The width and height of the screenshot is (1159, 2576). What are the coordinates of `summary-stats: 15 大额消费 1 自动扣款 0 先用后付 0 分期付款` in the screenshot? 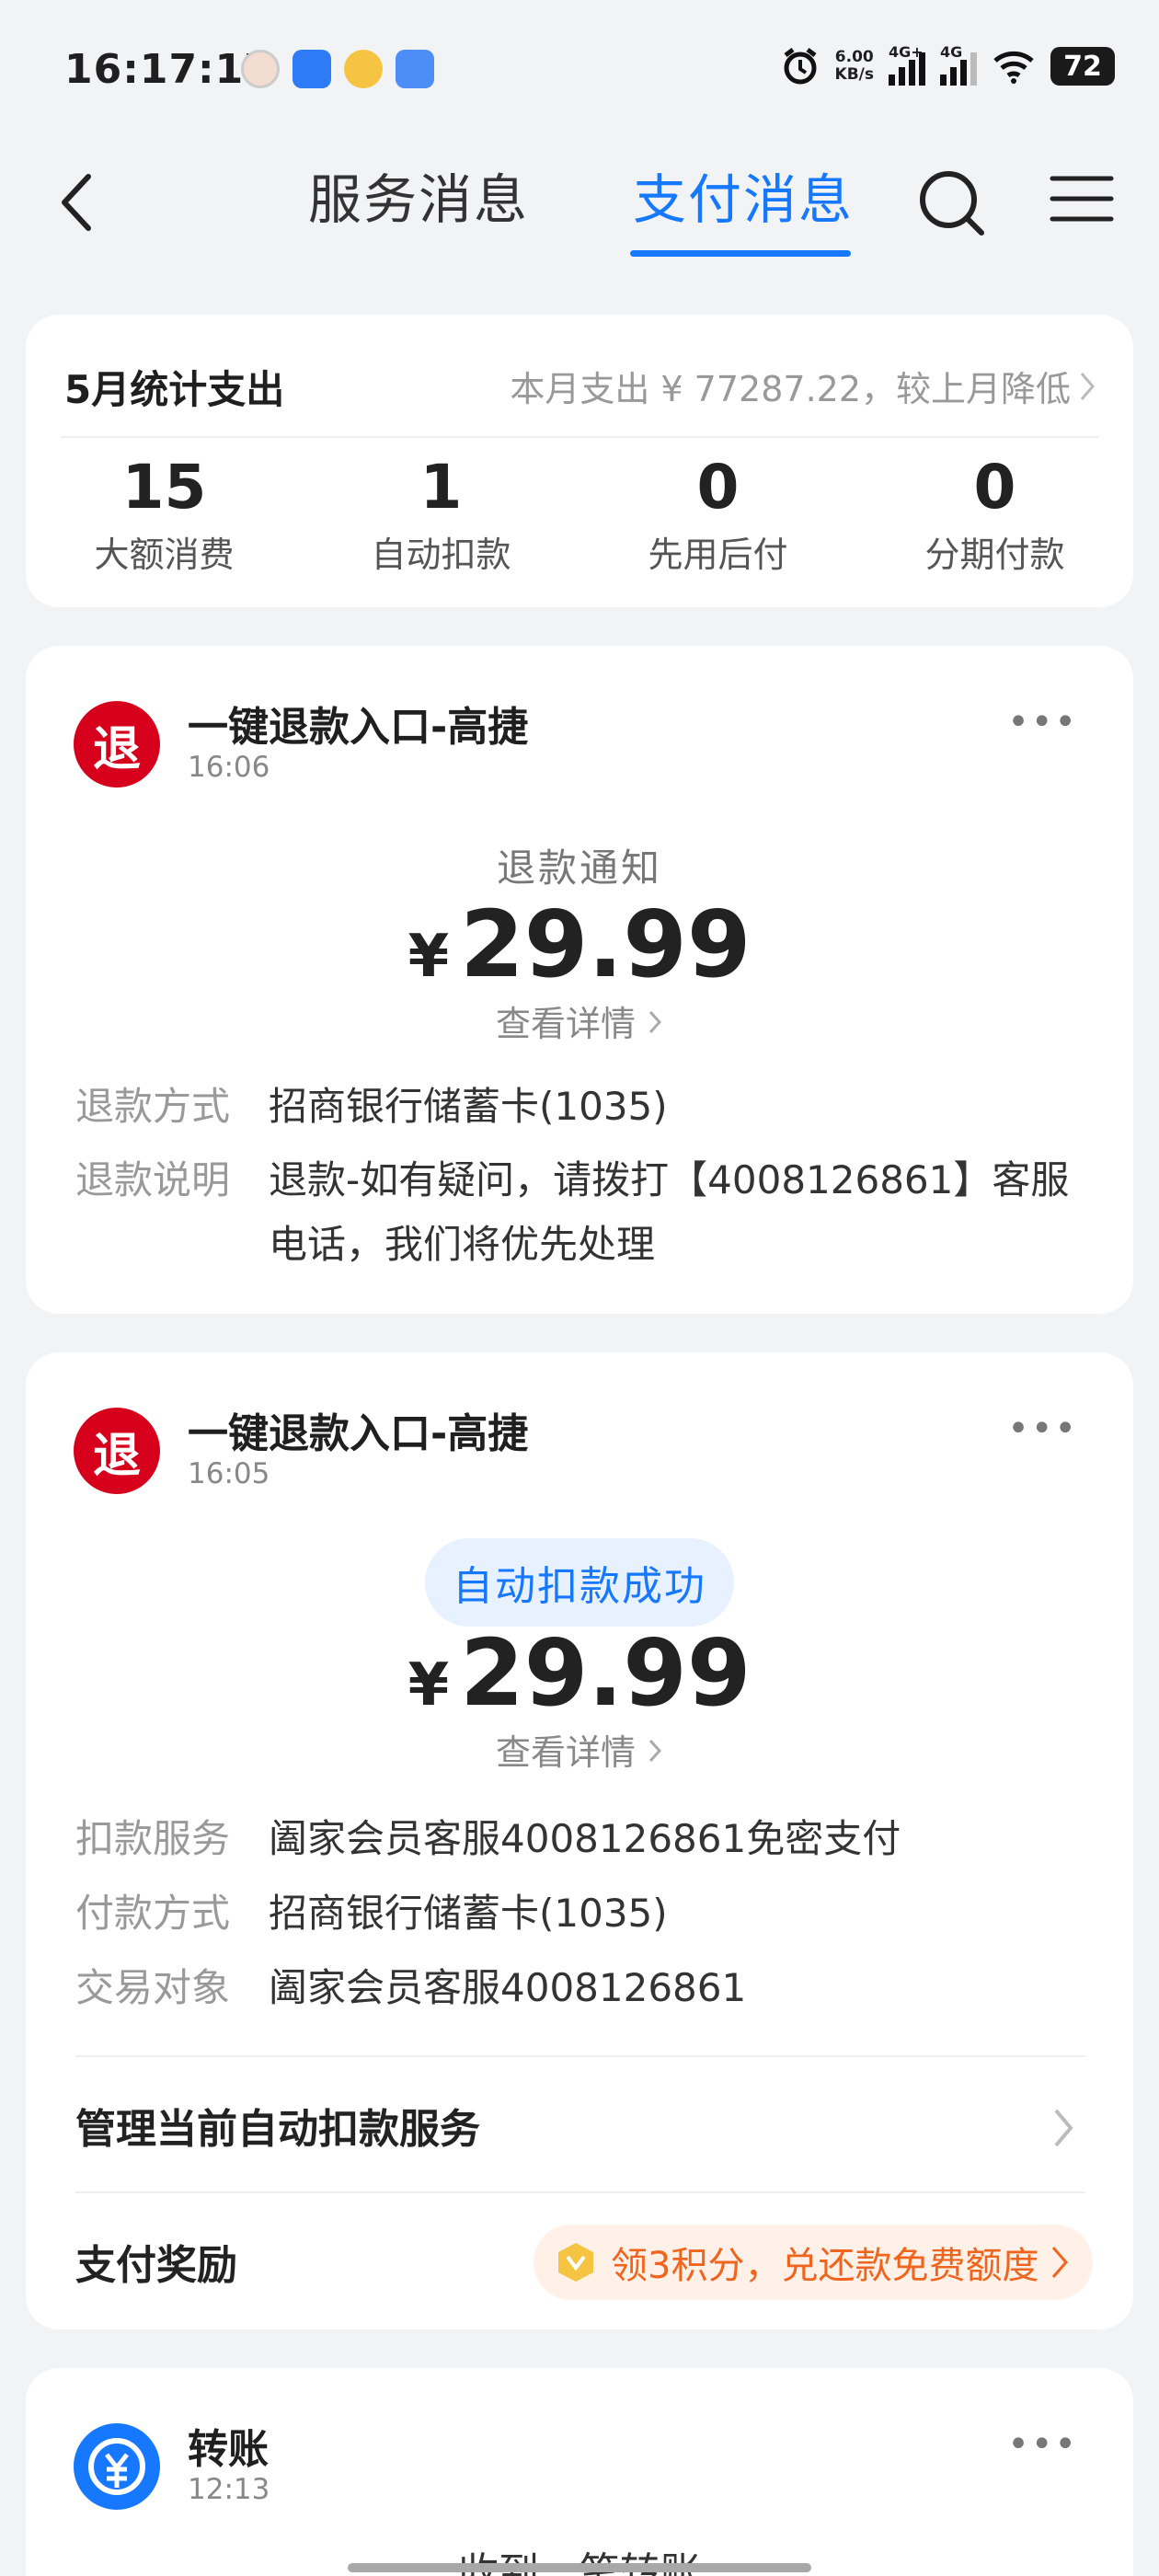 It's located at (579, 510).